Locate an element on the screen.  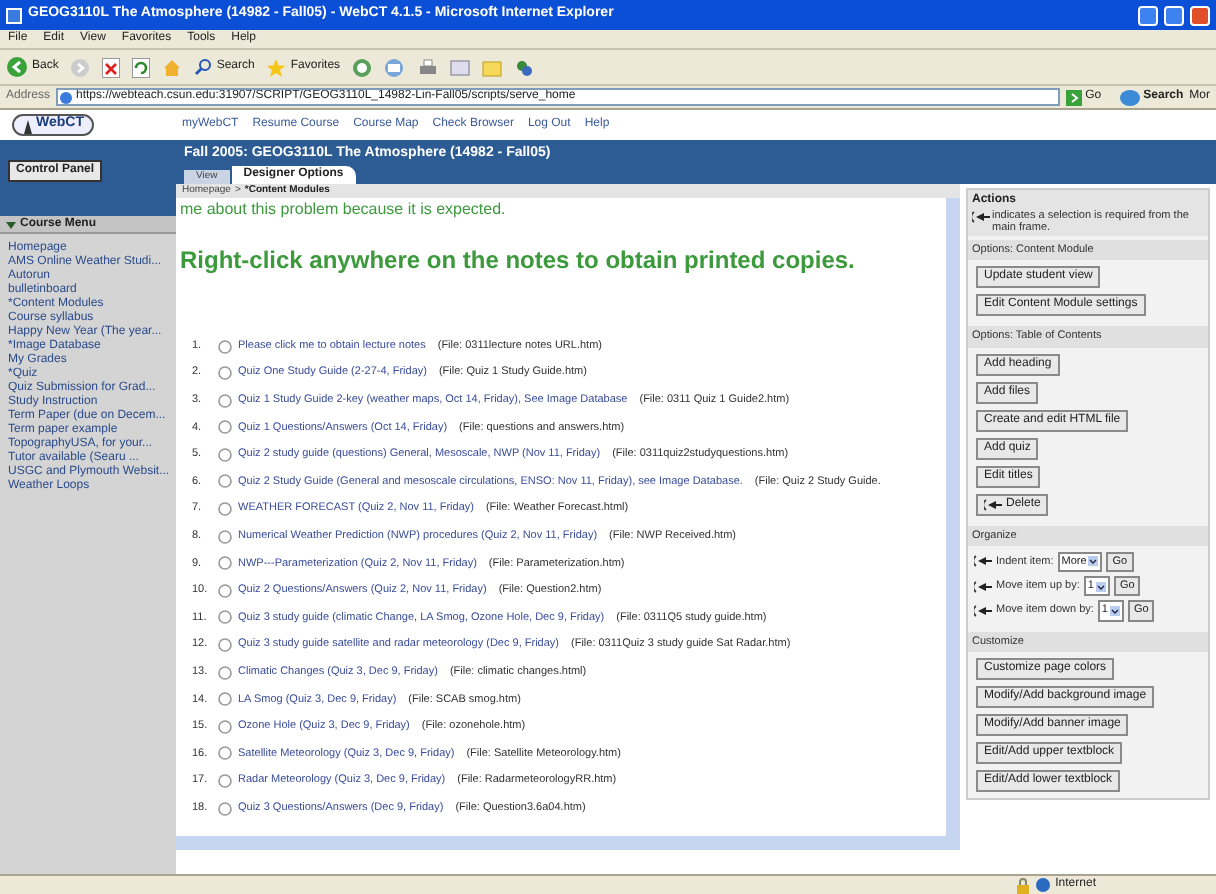
maximize-button is located at coordinates (1174, 15).